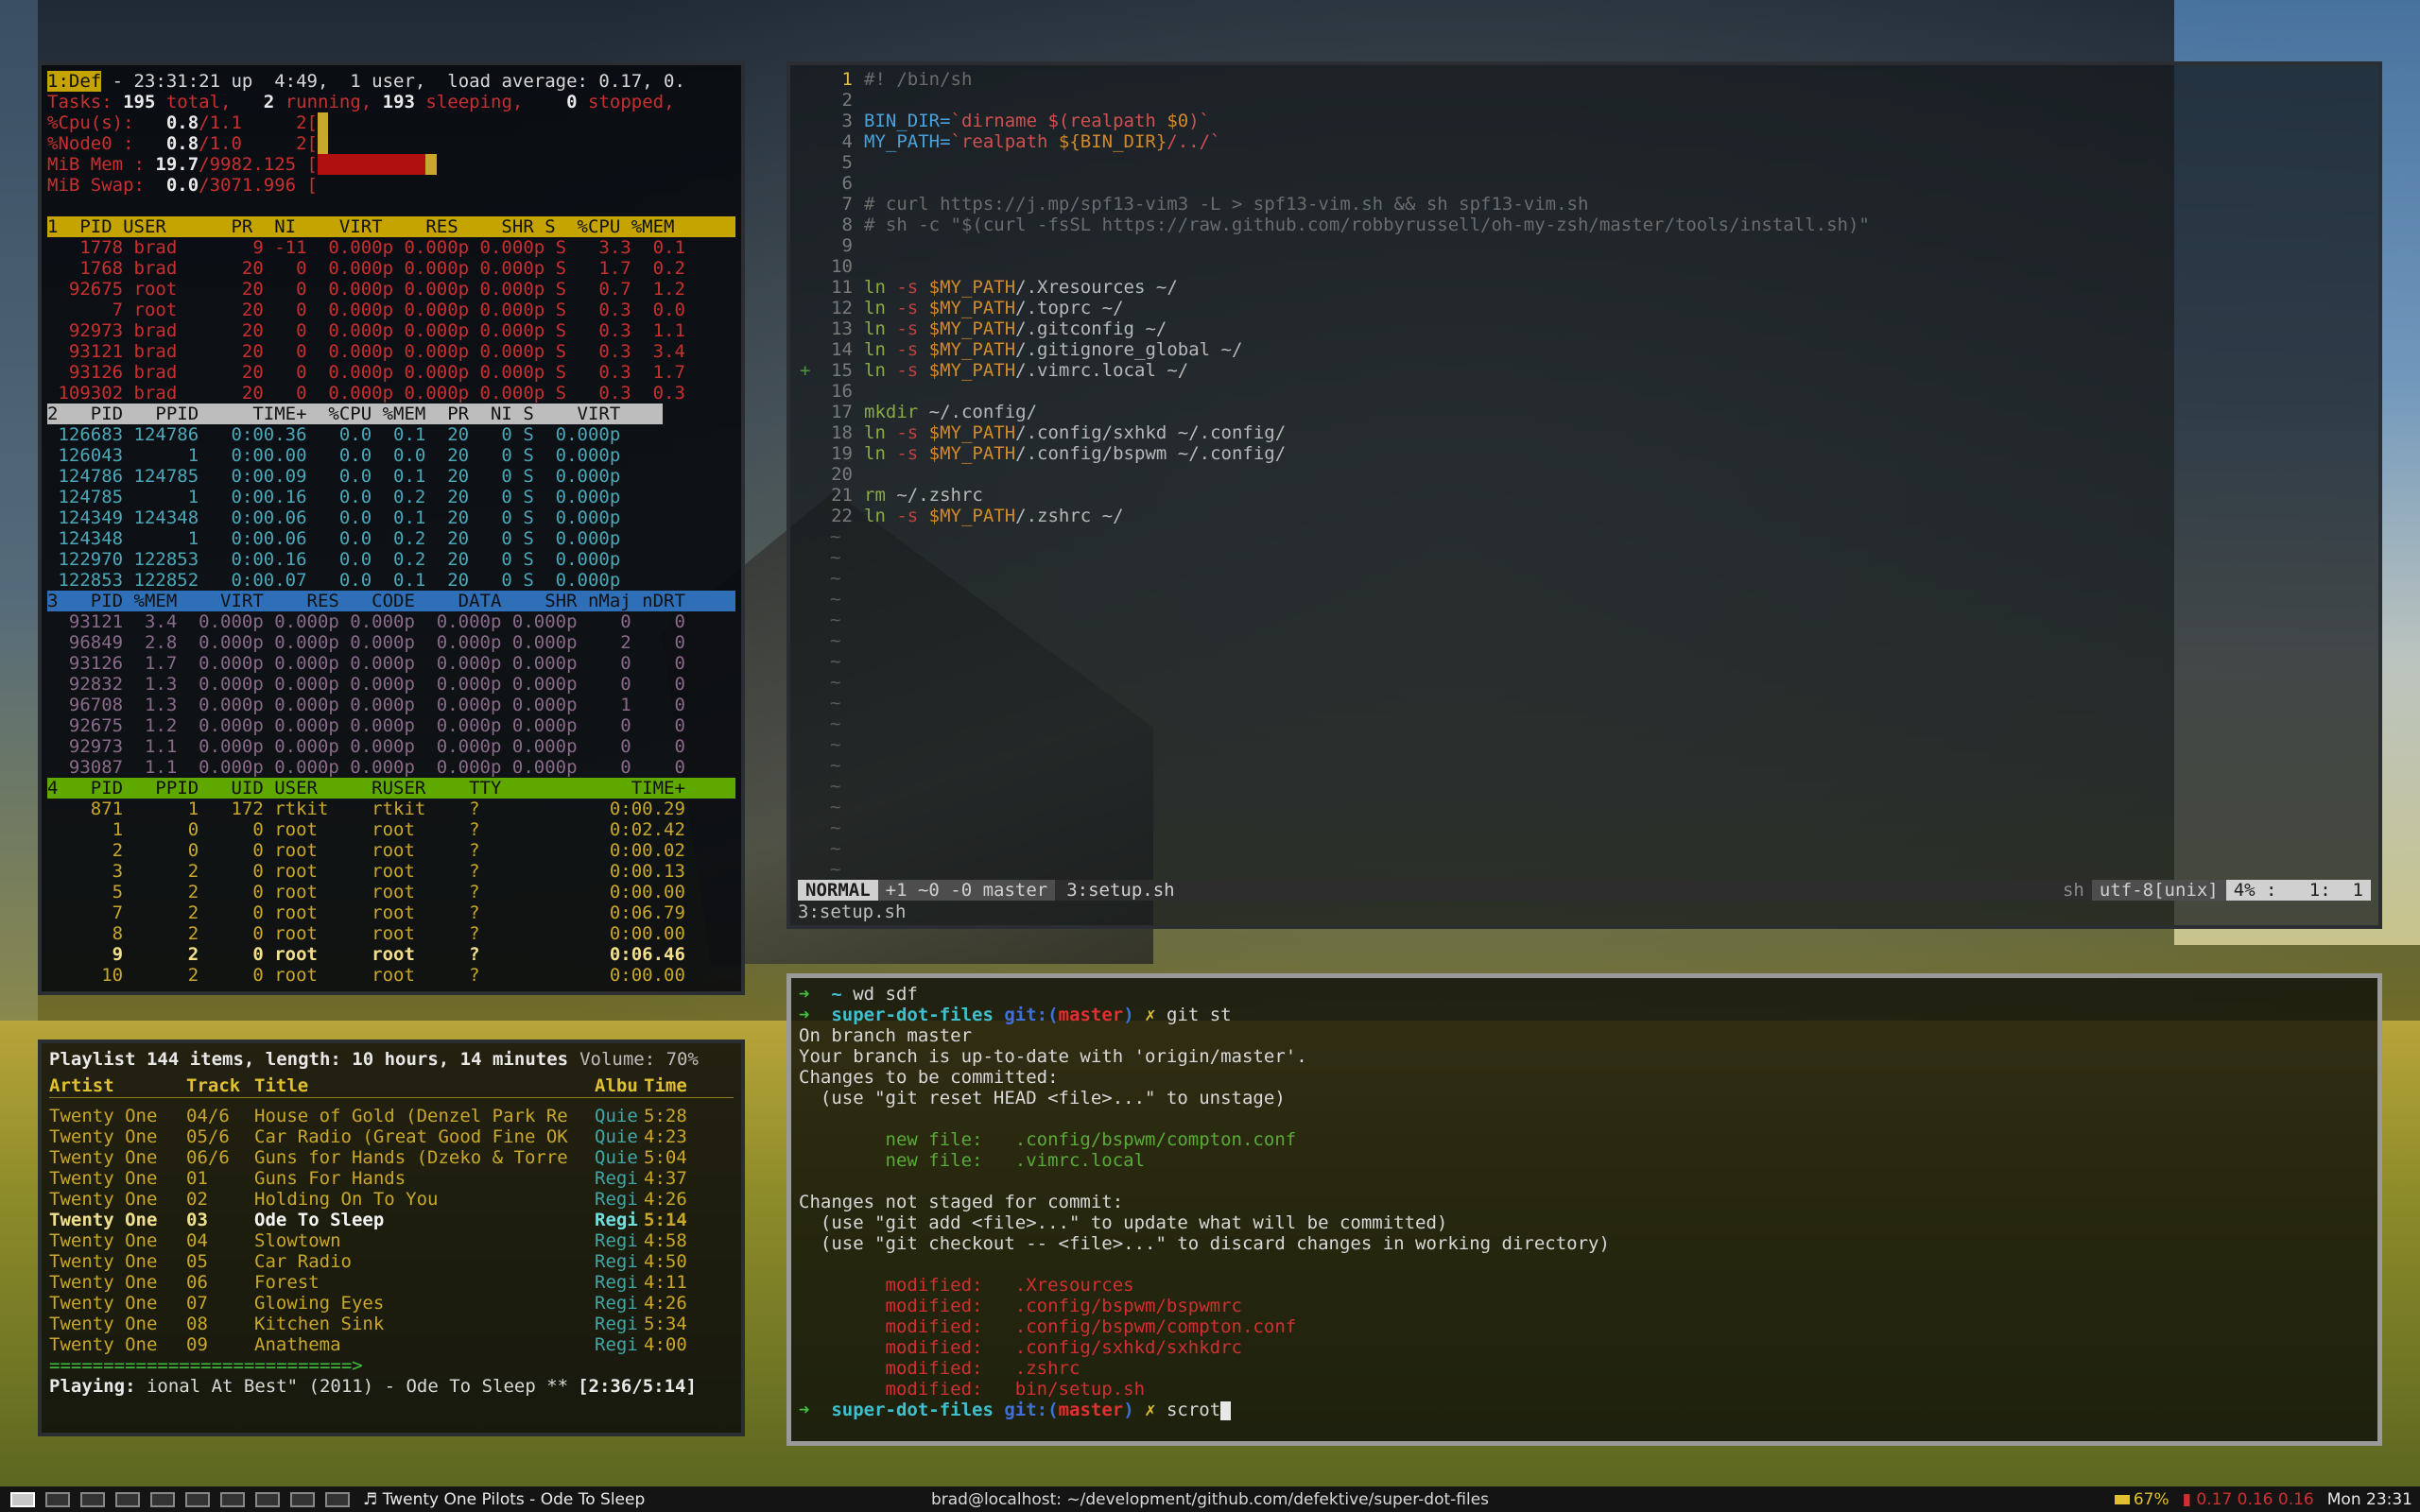  Describe the element at coordinates (1584, 391) in the screenshot. I see `vim-line: 16` at that location.